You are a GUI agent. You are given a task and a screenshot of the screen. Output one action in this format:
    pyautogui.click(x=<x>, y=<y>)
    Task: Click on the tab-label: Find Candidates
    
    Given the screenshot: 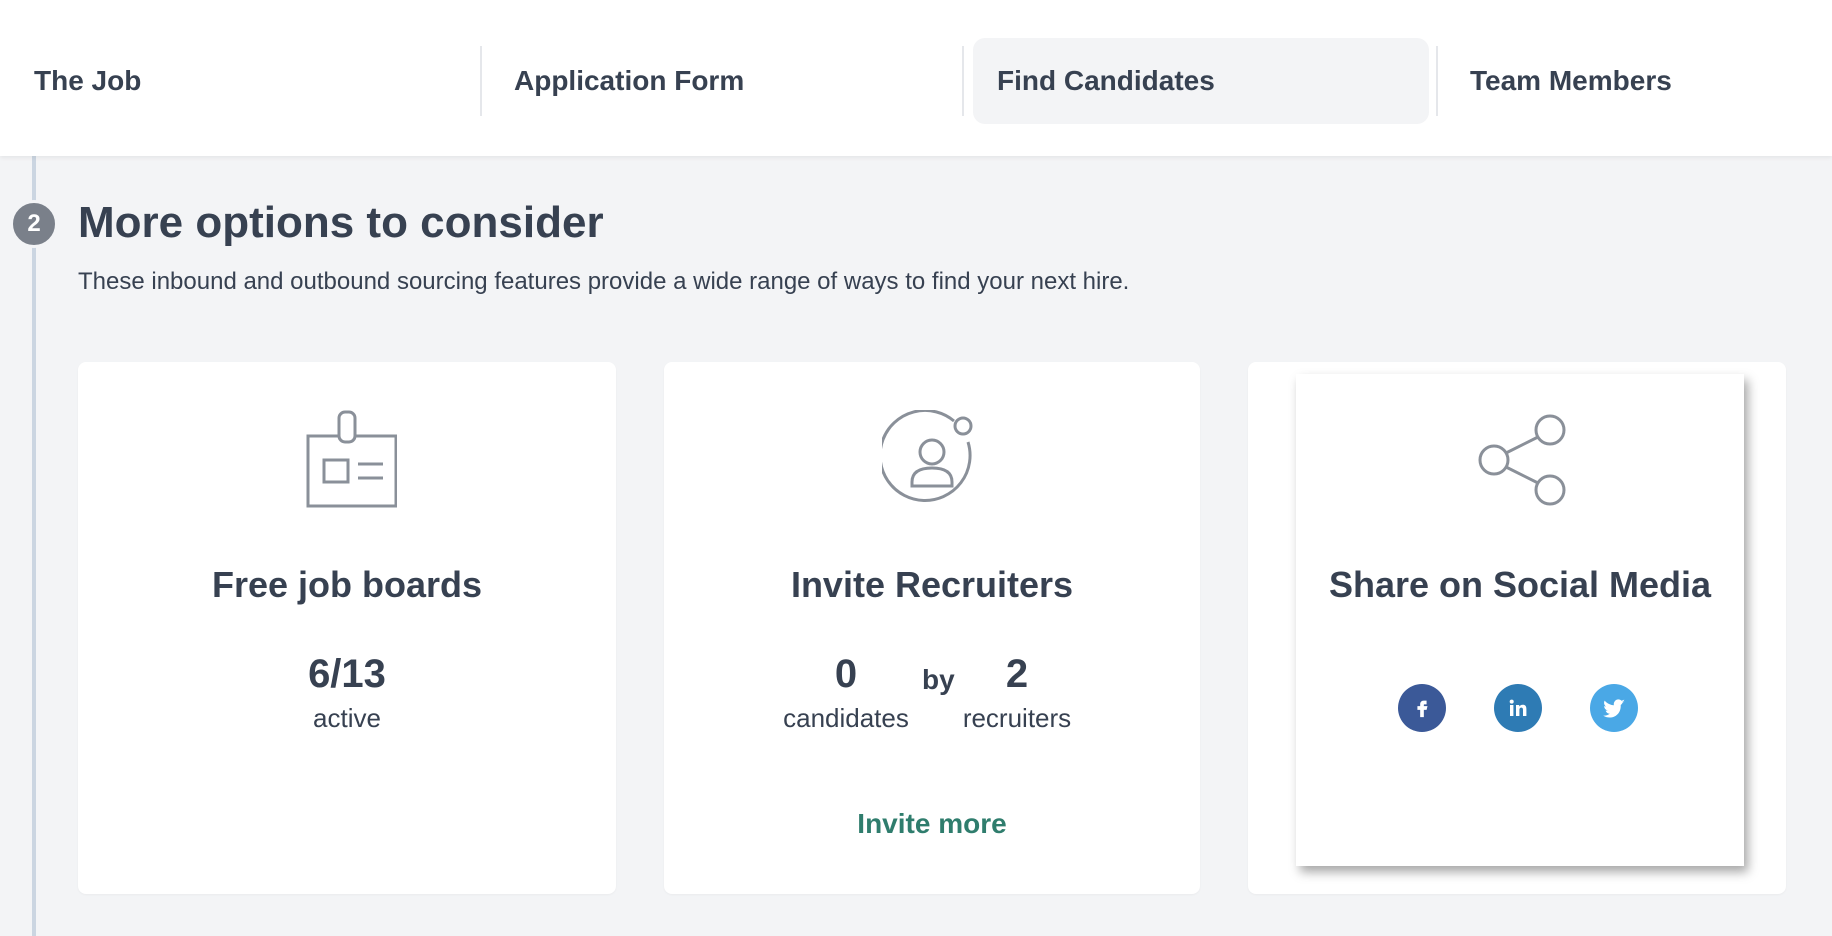 What is the action you would take?
    pyautogui.click(x=1106, y=80)
    